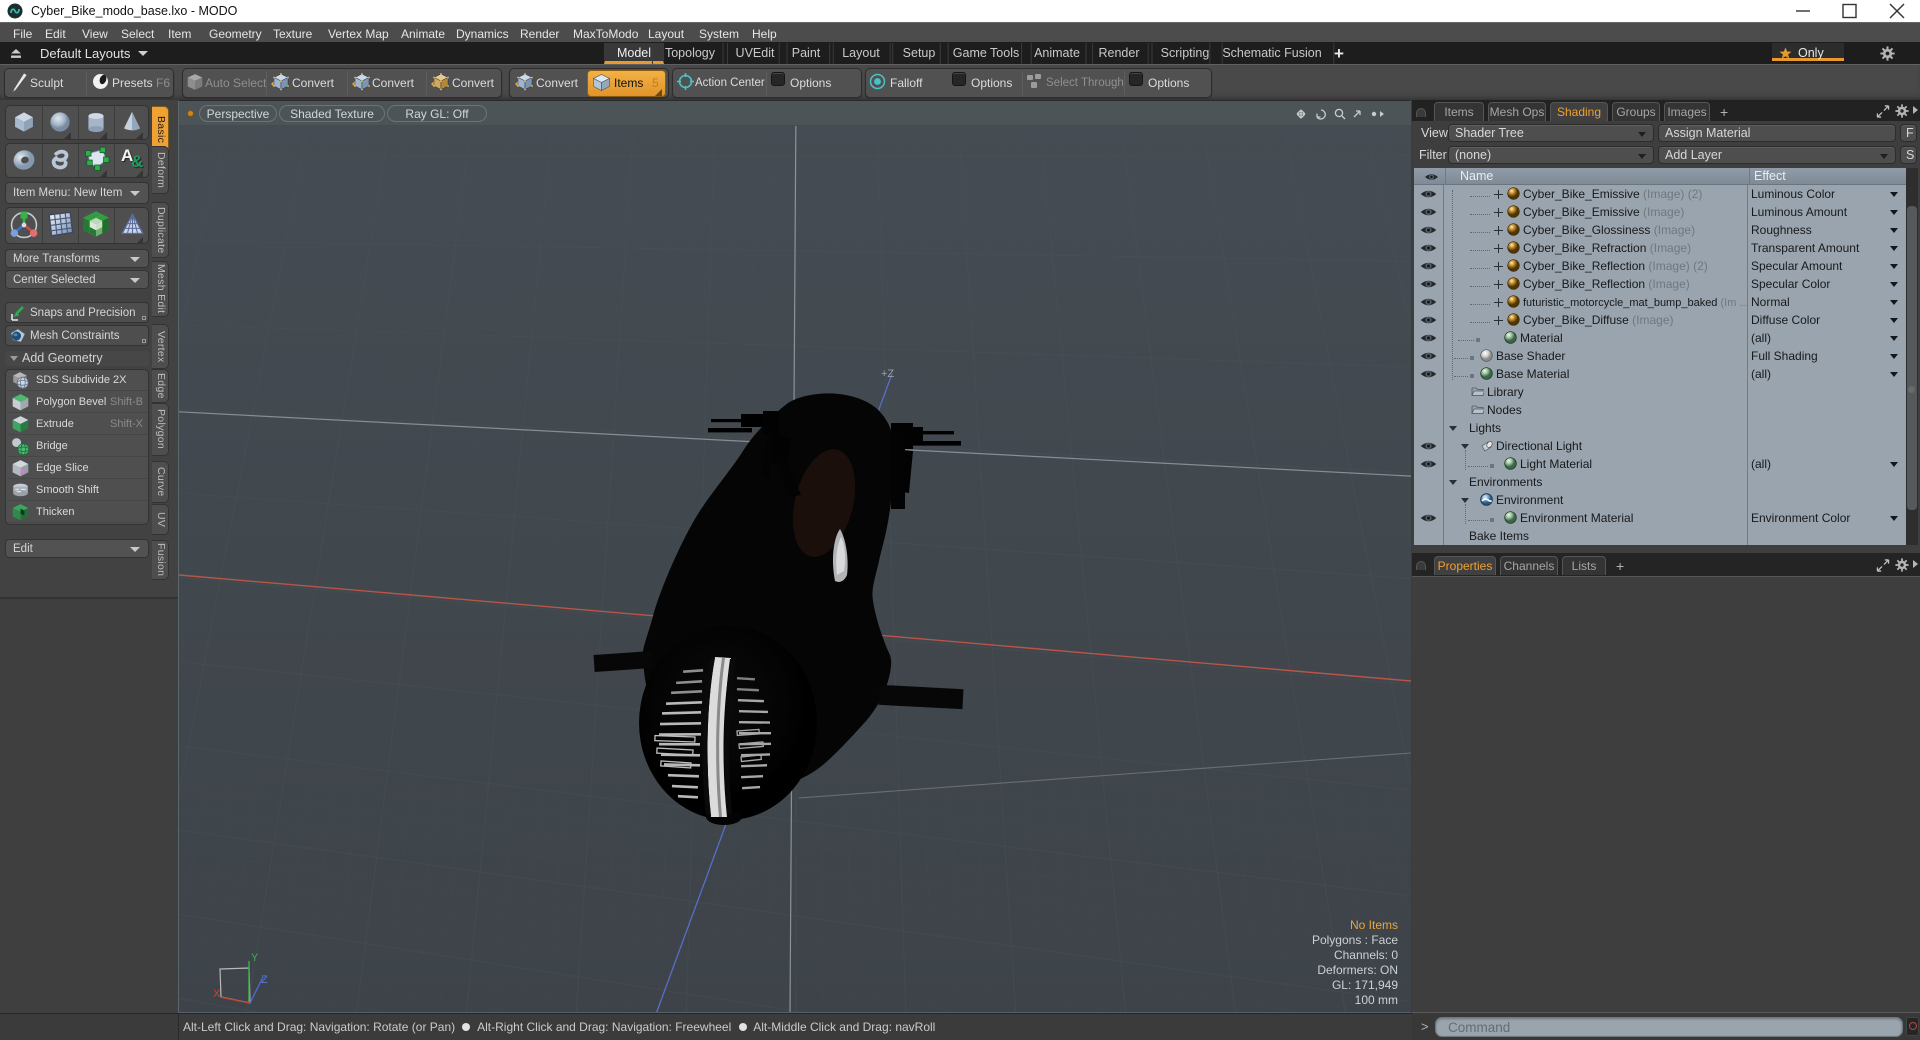 This screenshot has height=1040, width=1920. I want to click on svg-text: X, so click(217, 994).